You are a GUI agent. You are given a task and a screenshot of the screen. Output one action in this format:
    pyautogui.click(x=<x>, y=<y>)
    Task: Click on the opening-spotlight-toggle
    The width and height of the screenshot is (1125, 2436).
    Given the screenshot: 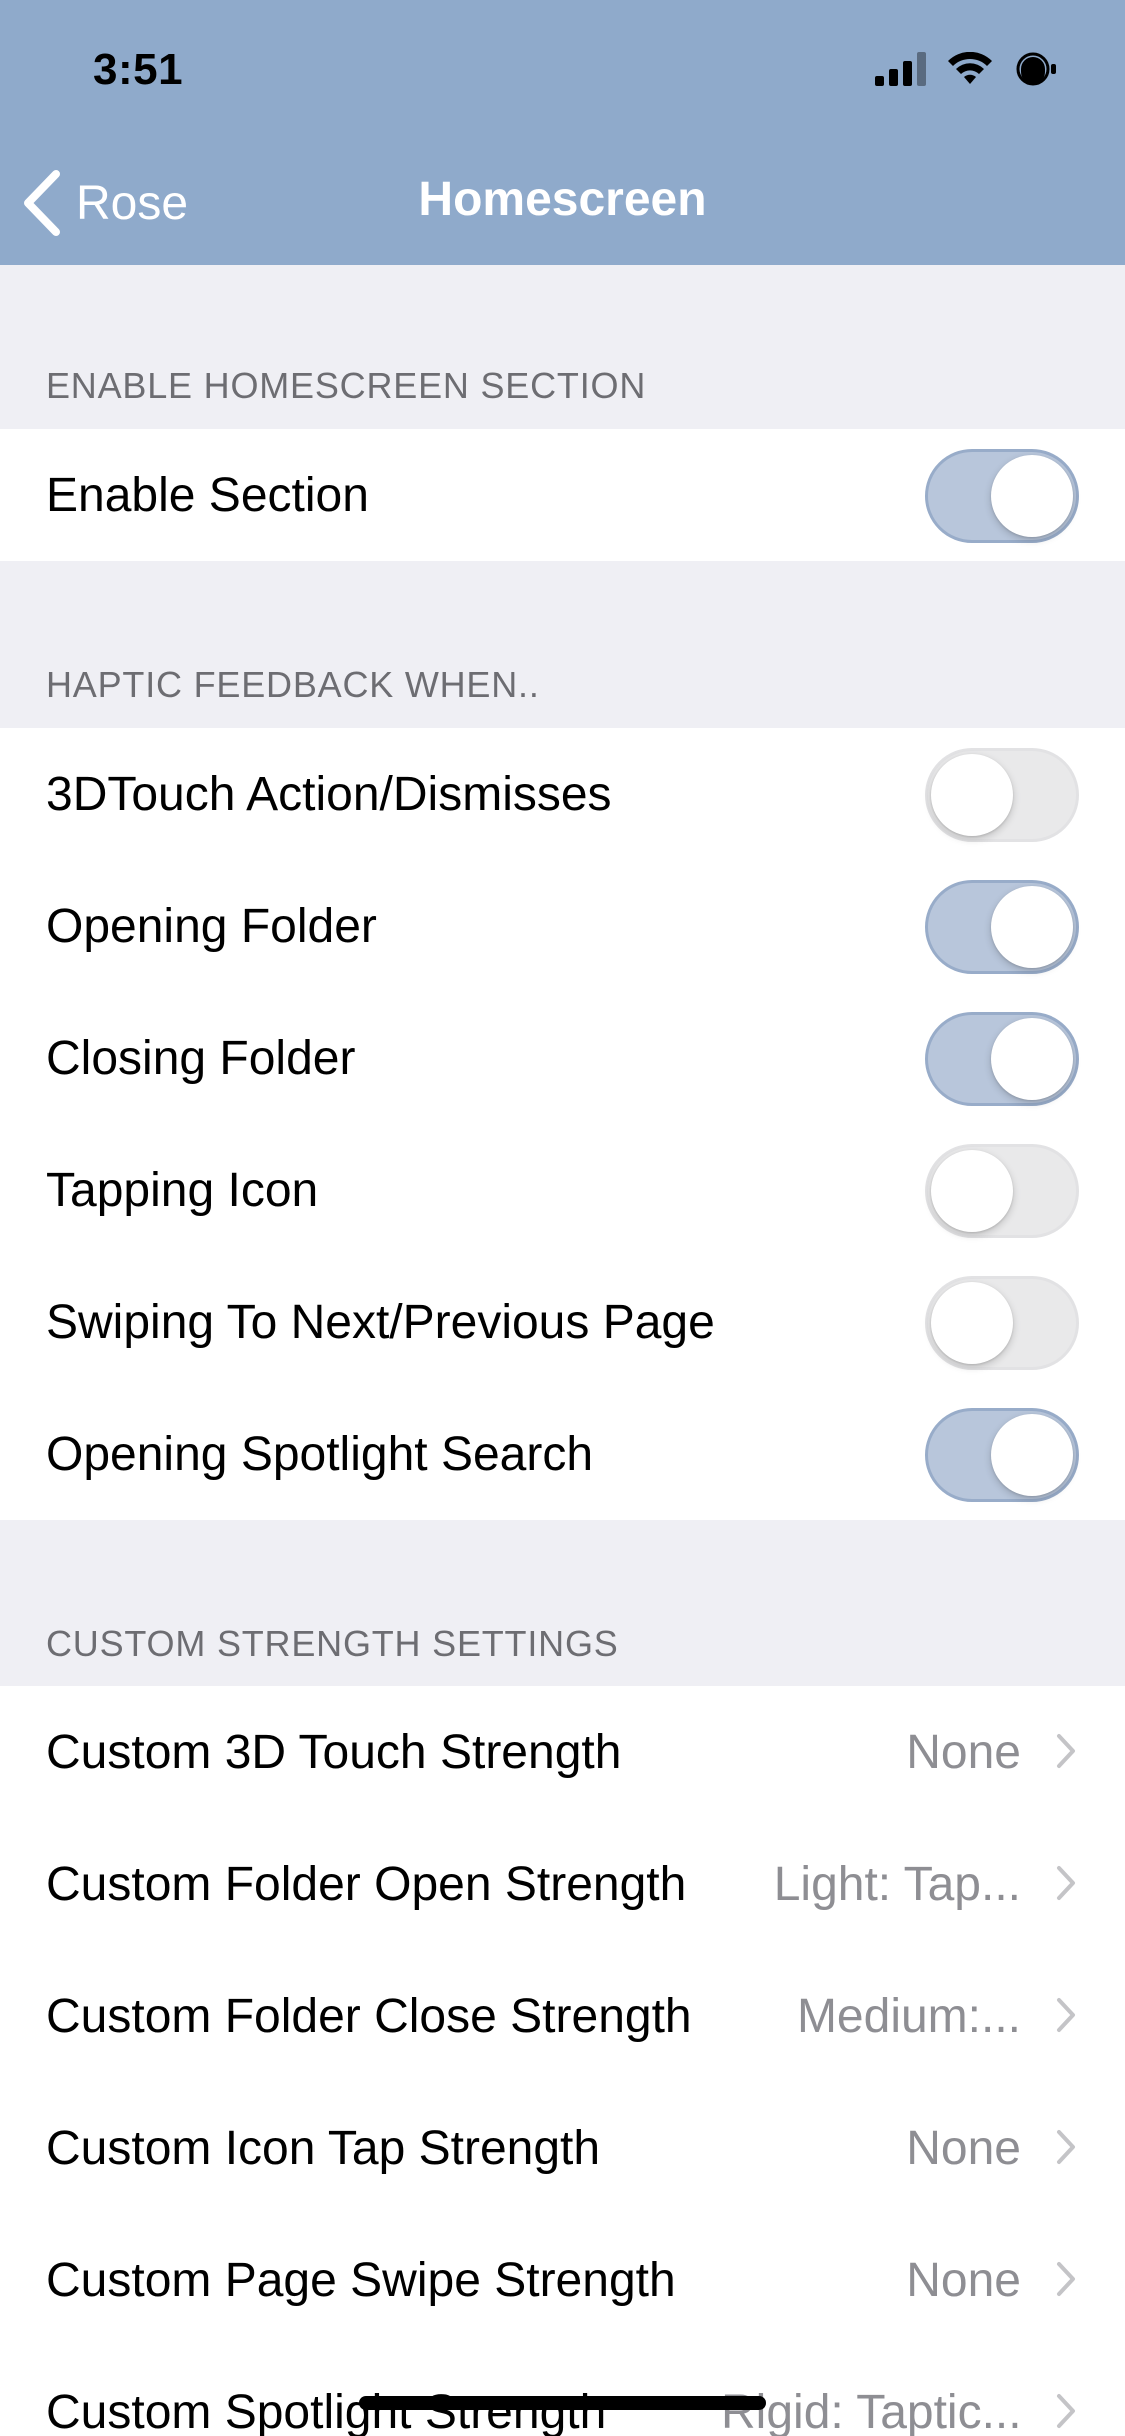 What is the action you would take?
    pyautogui.click(x=1002, y=1455)
    